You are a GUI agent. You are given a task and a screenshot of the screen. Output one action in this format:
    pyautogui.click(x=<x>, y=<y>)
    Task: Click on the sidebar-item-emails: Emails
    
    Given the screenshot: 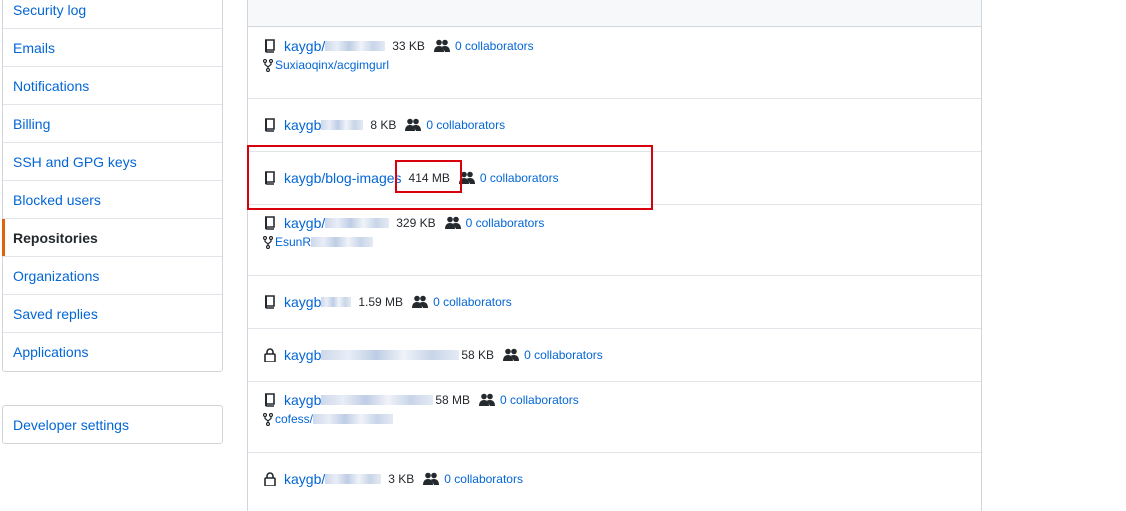 What is the action you would take?
    pyautogui.click(x=112, y=48)
    